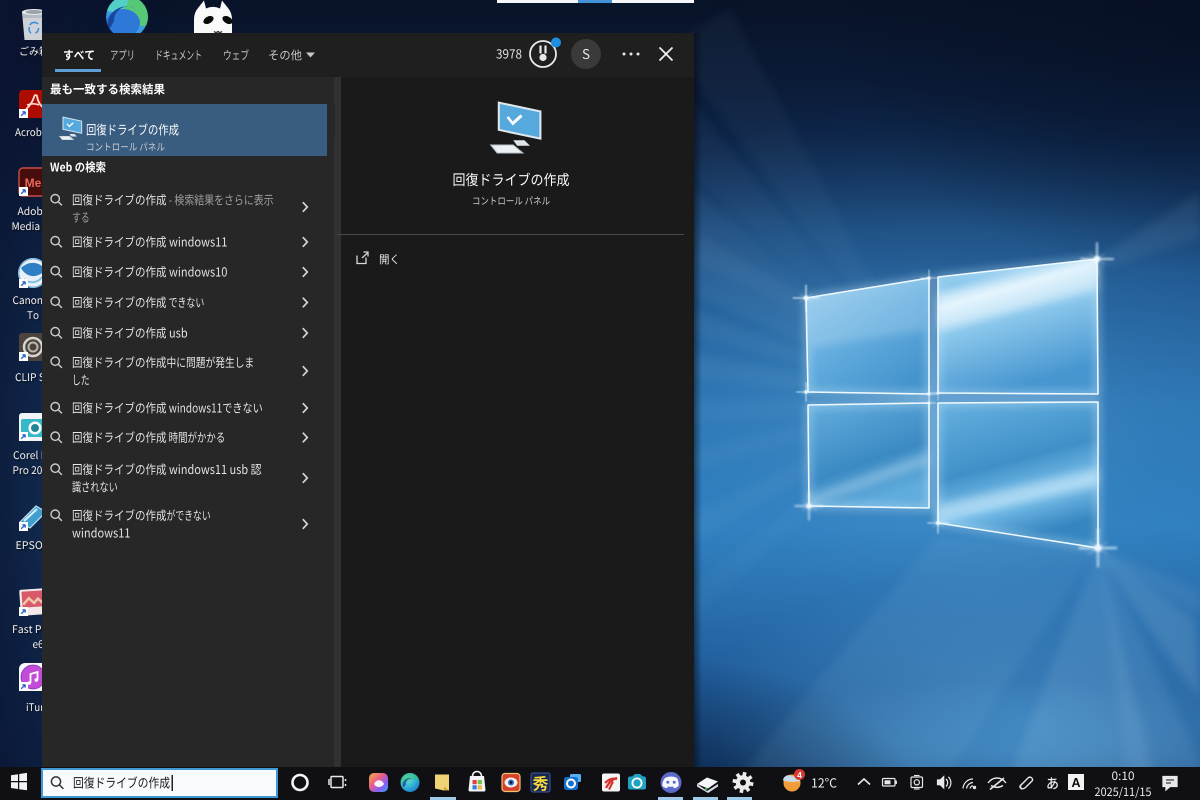 This screenshot has height=800, width=1200. I want to click on svg-text: 4, so click(799, 775).